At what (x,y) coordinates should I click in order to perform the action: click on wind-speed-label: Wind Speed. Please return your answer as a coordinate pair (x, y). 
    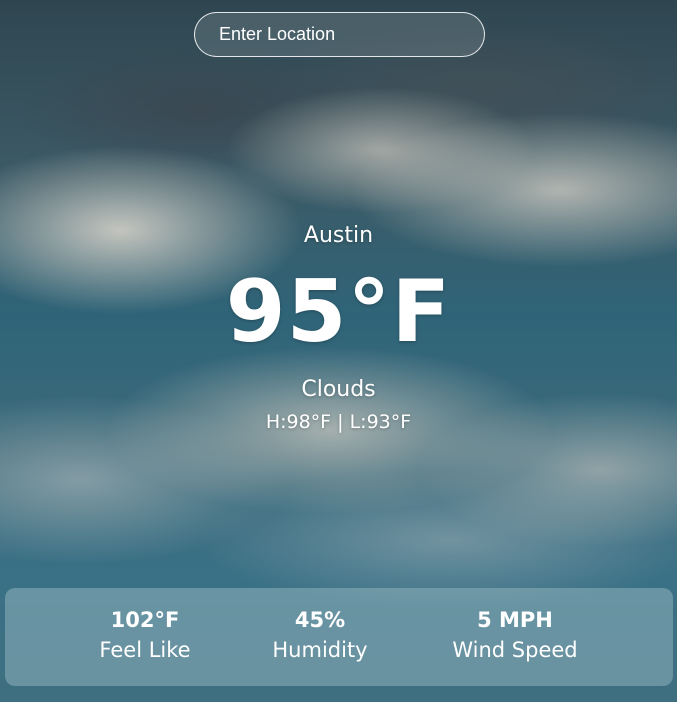
    Looking at the image, I should click on (515, 650).